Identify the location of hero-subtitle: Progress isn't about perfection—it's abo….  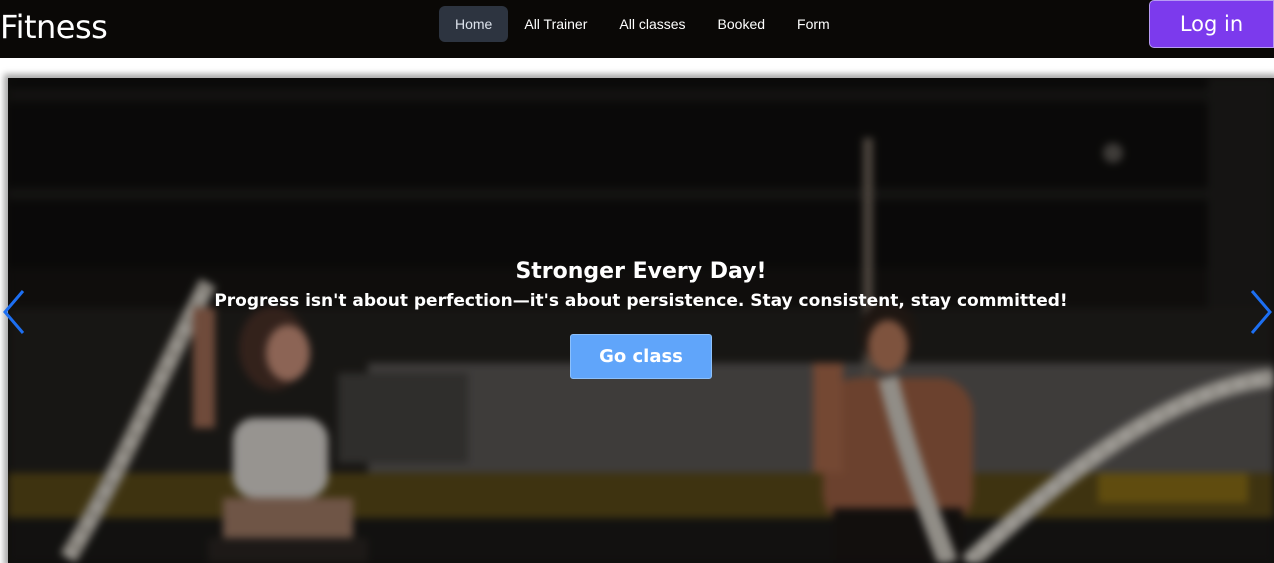
(641, 301).